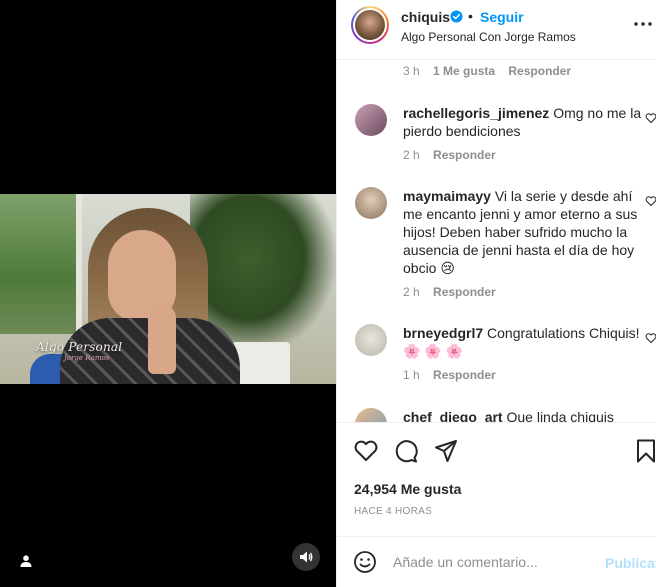 Image resolution: width=656 pixels, height=587 pixels. What do you see at coordinates (488, 37) in the screenshot?
I see `post-location: Algo Personal Con Jorge Ramos` at bounding box center [488, 37].